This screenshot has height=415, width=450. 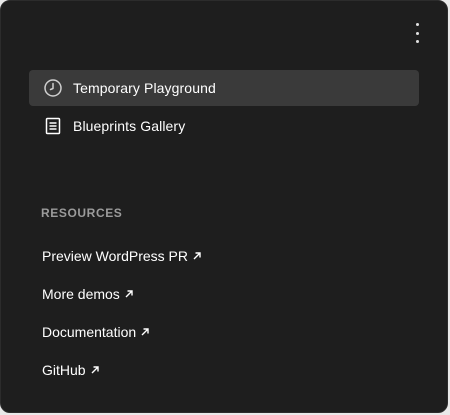 What do you see at coordinates (89, 332) in the screenshot?
I see `link-label: Documentation` at bounding box center [89, 332].